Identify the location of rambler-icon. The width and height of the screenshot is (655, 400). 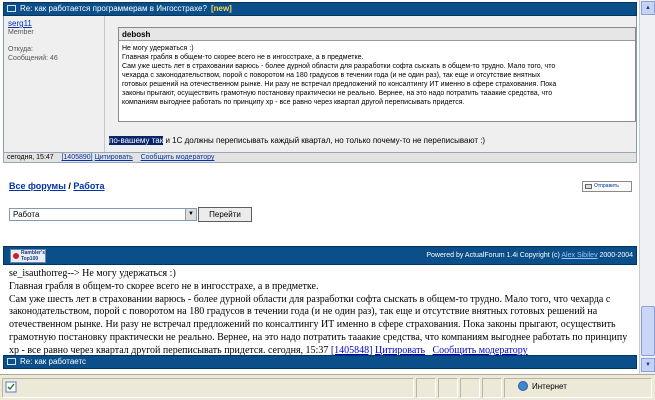
(16, 256).